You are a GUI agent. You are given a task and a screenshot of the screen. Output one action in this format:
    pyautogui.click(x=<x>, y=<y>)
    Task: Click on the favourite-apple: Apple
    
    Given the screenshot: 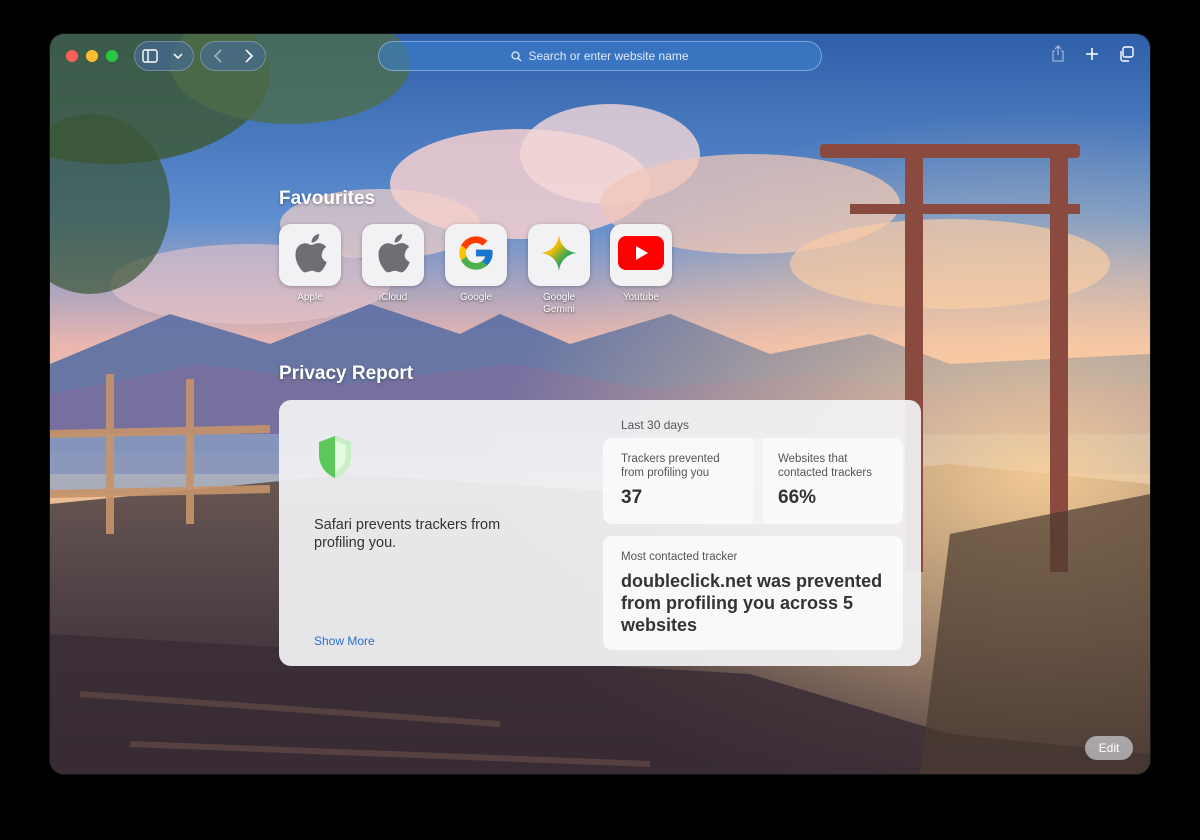 What is the action you would take?
    pyautogui.click(x=310, y=264)
    